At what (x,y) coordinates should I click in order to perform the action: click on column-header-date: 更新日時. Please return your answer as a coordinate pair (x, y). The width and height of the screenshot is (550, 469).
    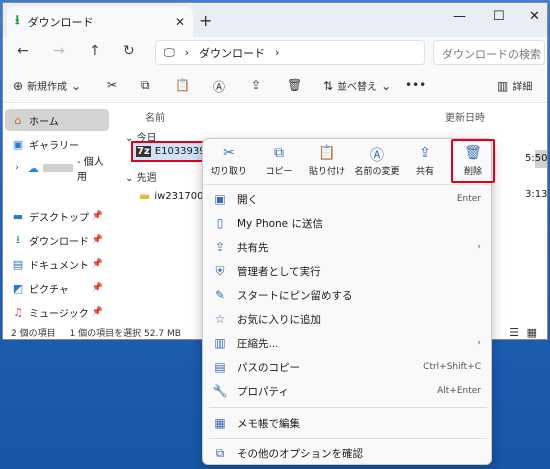
    Looking at the image, I should click on (465, 116).